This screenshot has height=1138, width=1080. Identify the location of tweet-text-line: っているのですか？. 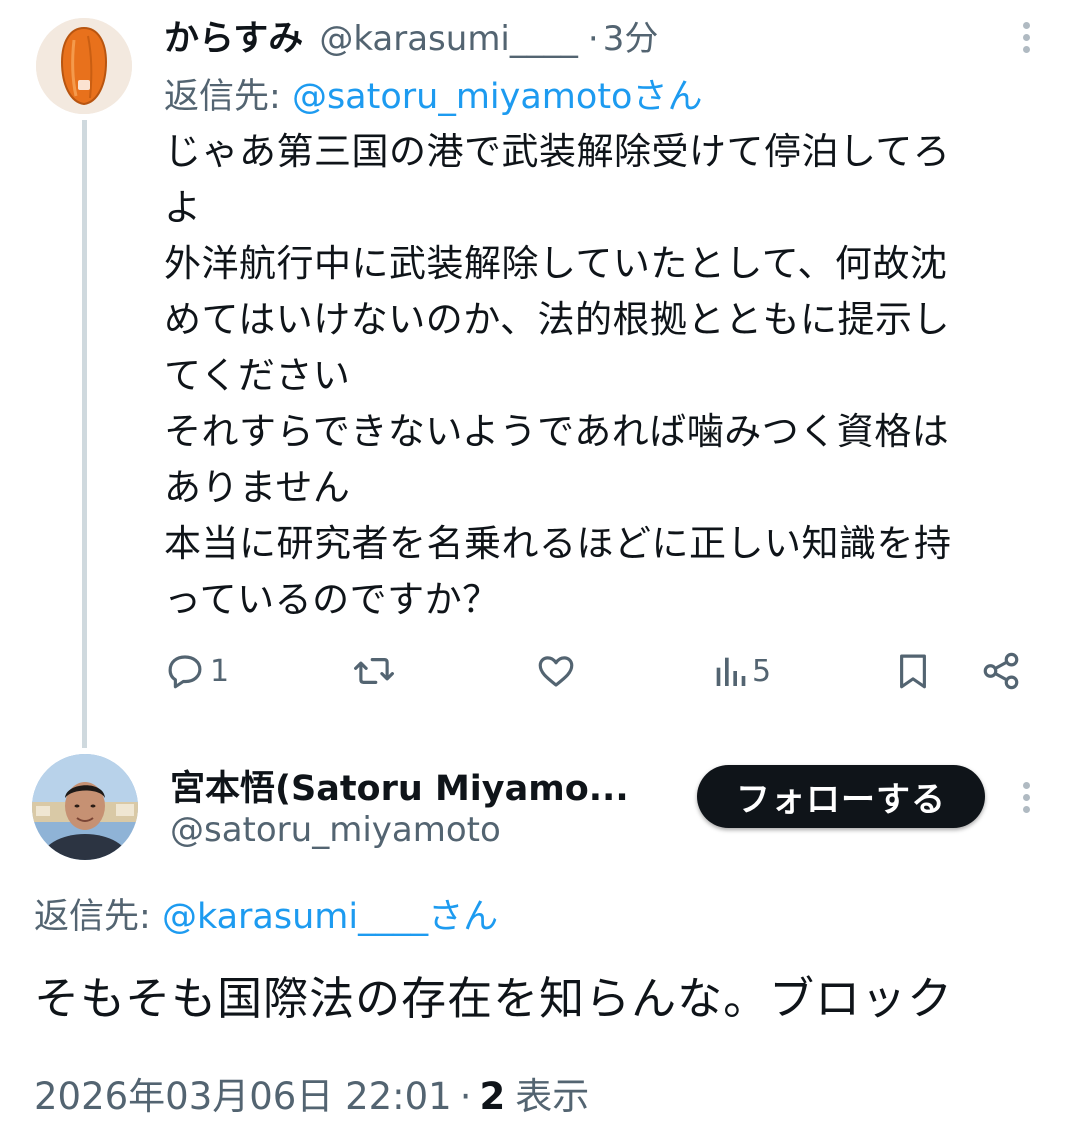
(332, 599).